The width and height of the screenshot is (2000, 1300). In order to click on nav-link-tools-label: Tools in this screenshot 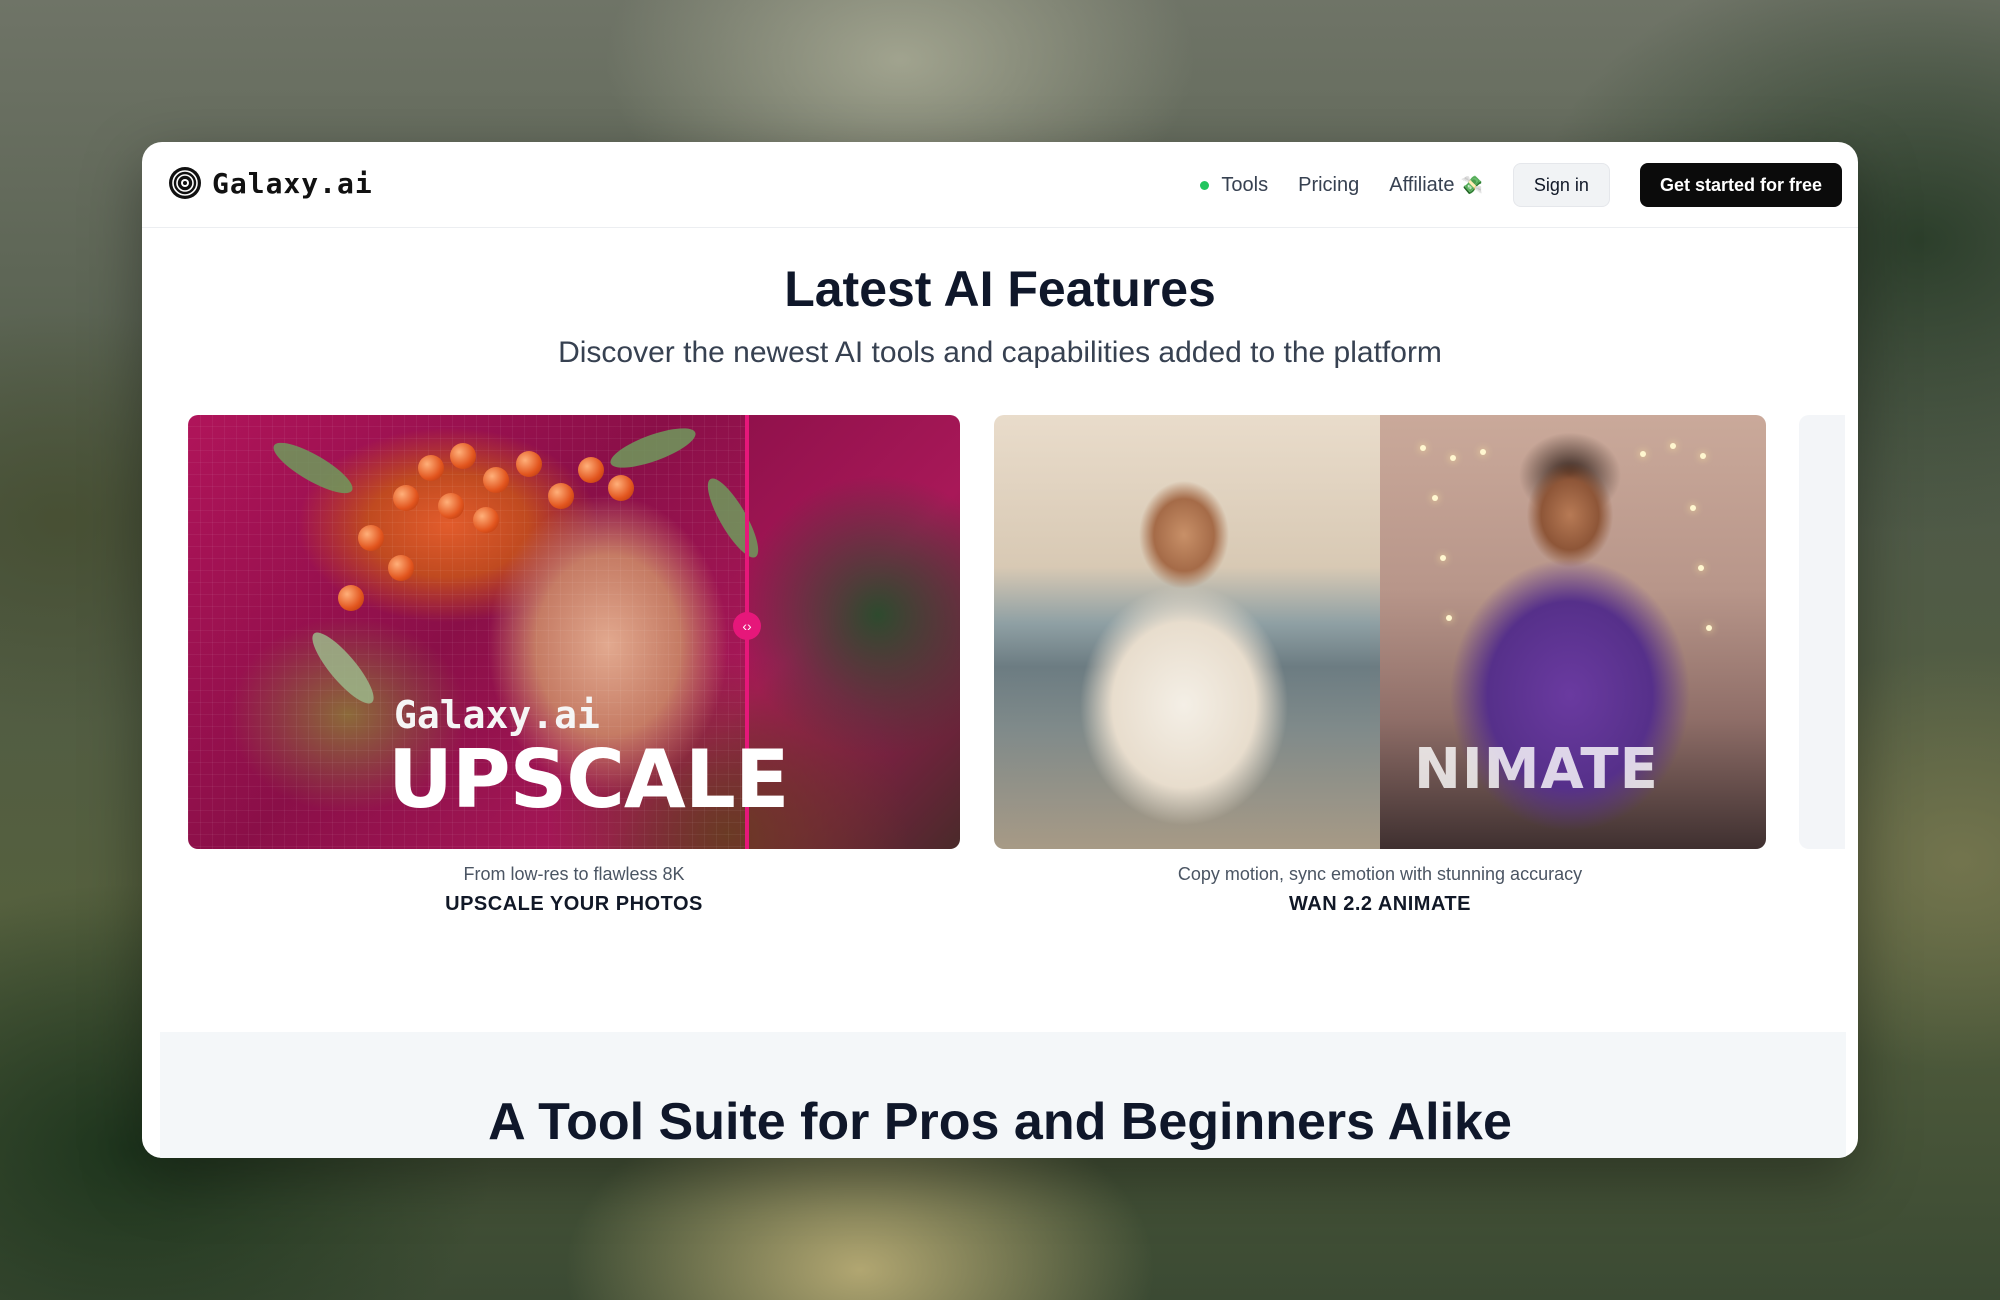, I will do `click(1245, 184)`.